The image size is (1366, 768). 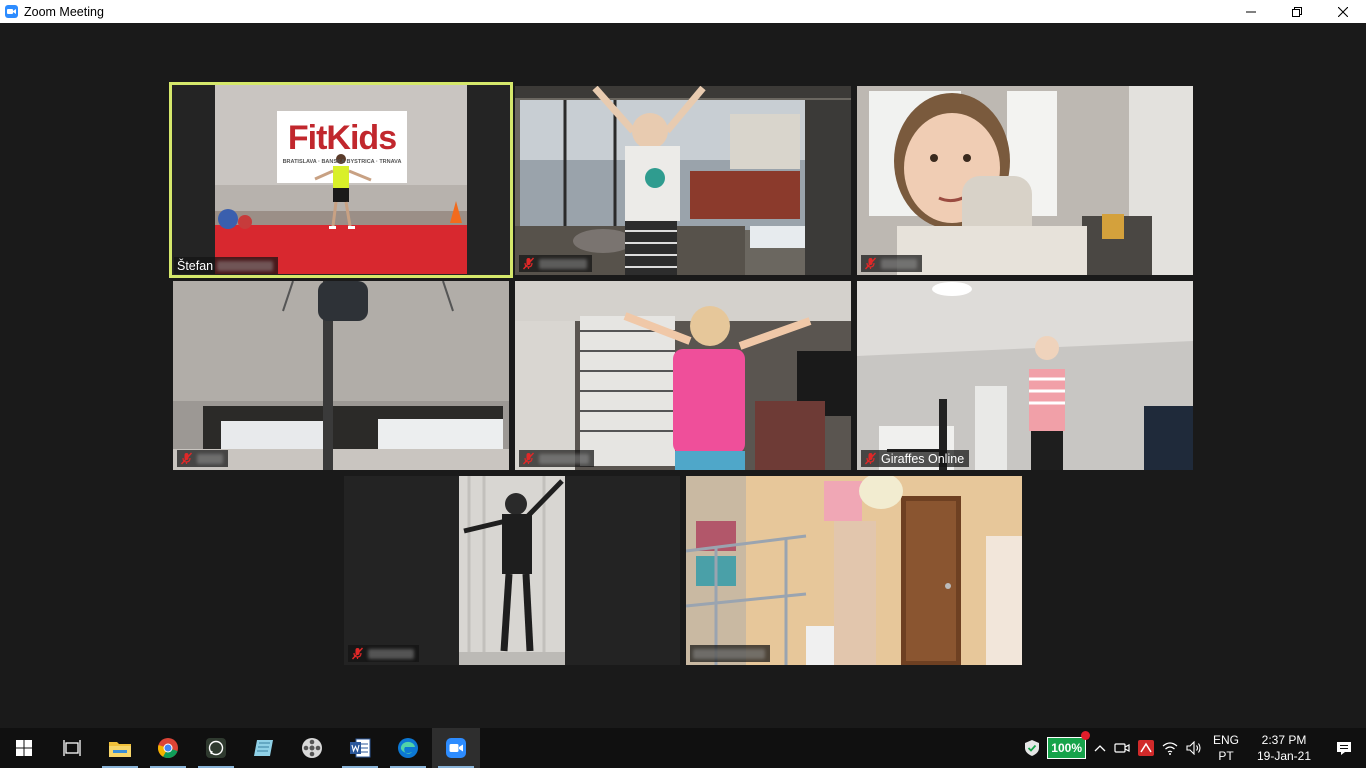 I want to click on windows-start-icon, so click(x=24, y=748).